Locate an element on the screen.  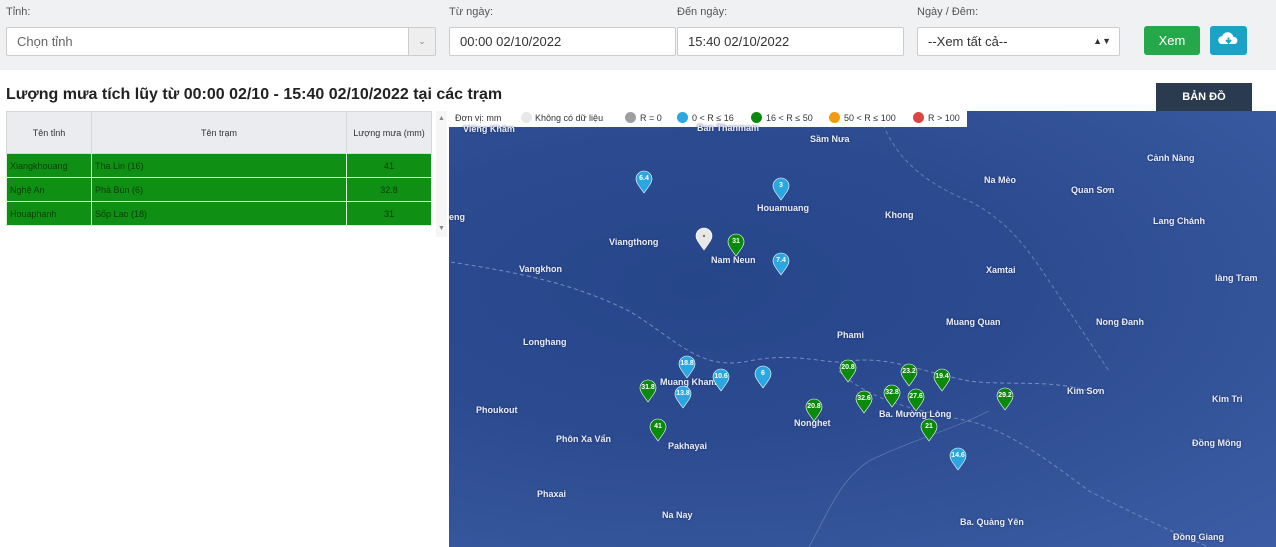
station-marker: 27.6 is located at coordinates (916, 400).